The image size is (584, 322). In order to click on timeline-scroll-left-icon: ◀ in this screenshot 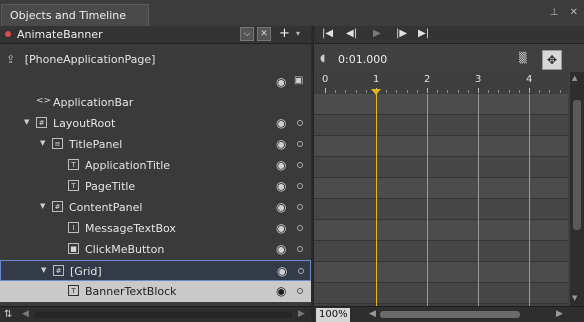, I will do `click(372, 314)`.